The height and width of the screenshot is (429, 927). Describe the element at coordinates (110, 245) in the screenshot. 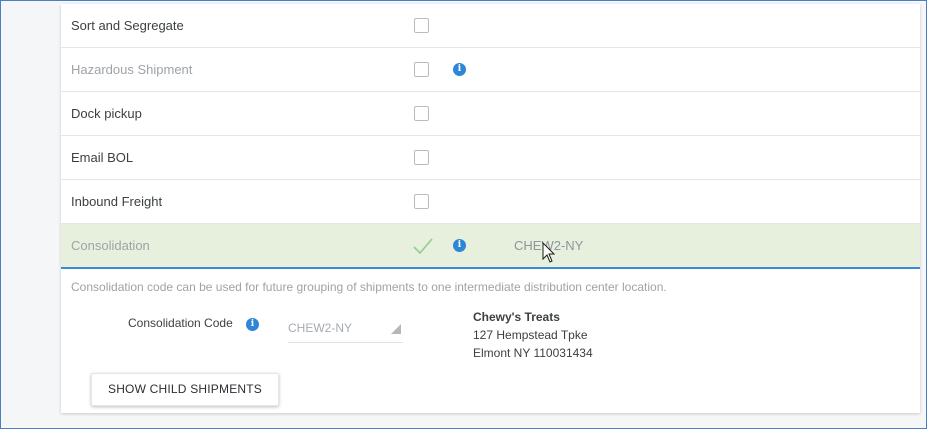

I see `option-label: Consolidation` at that location.